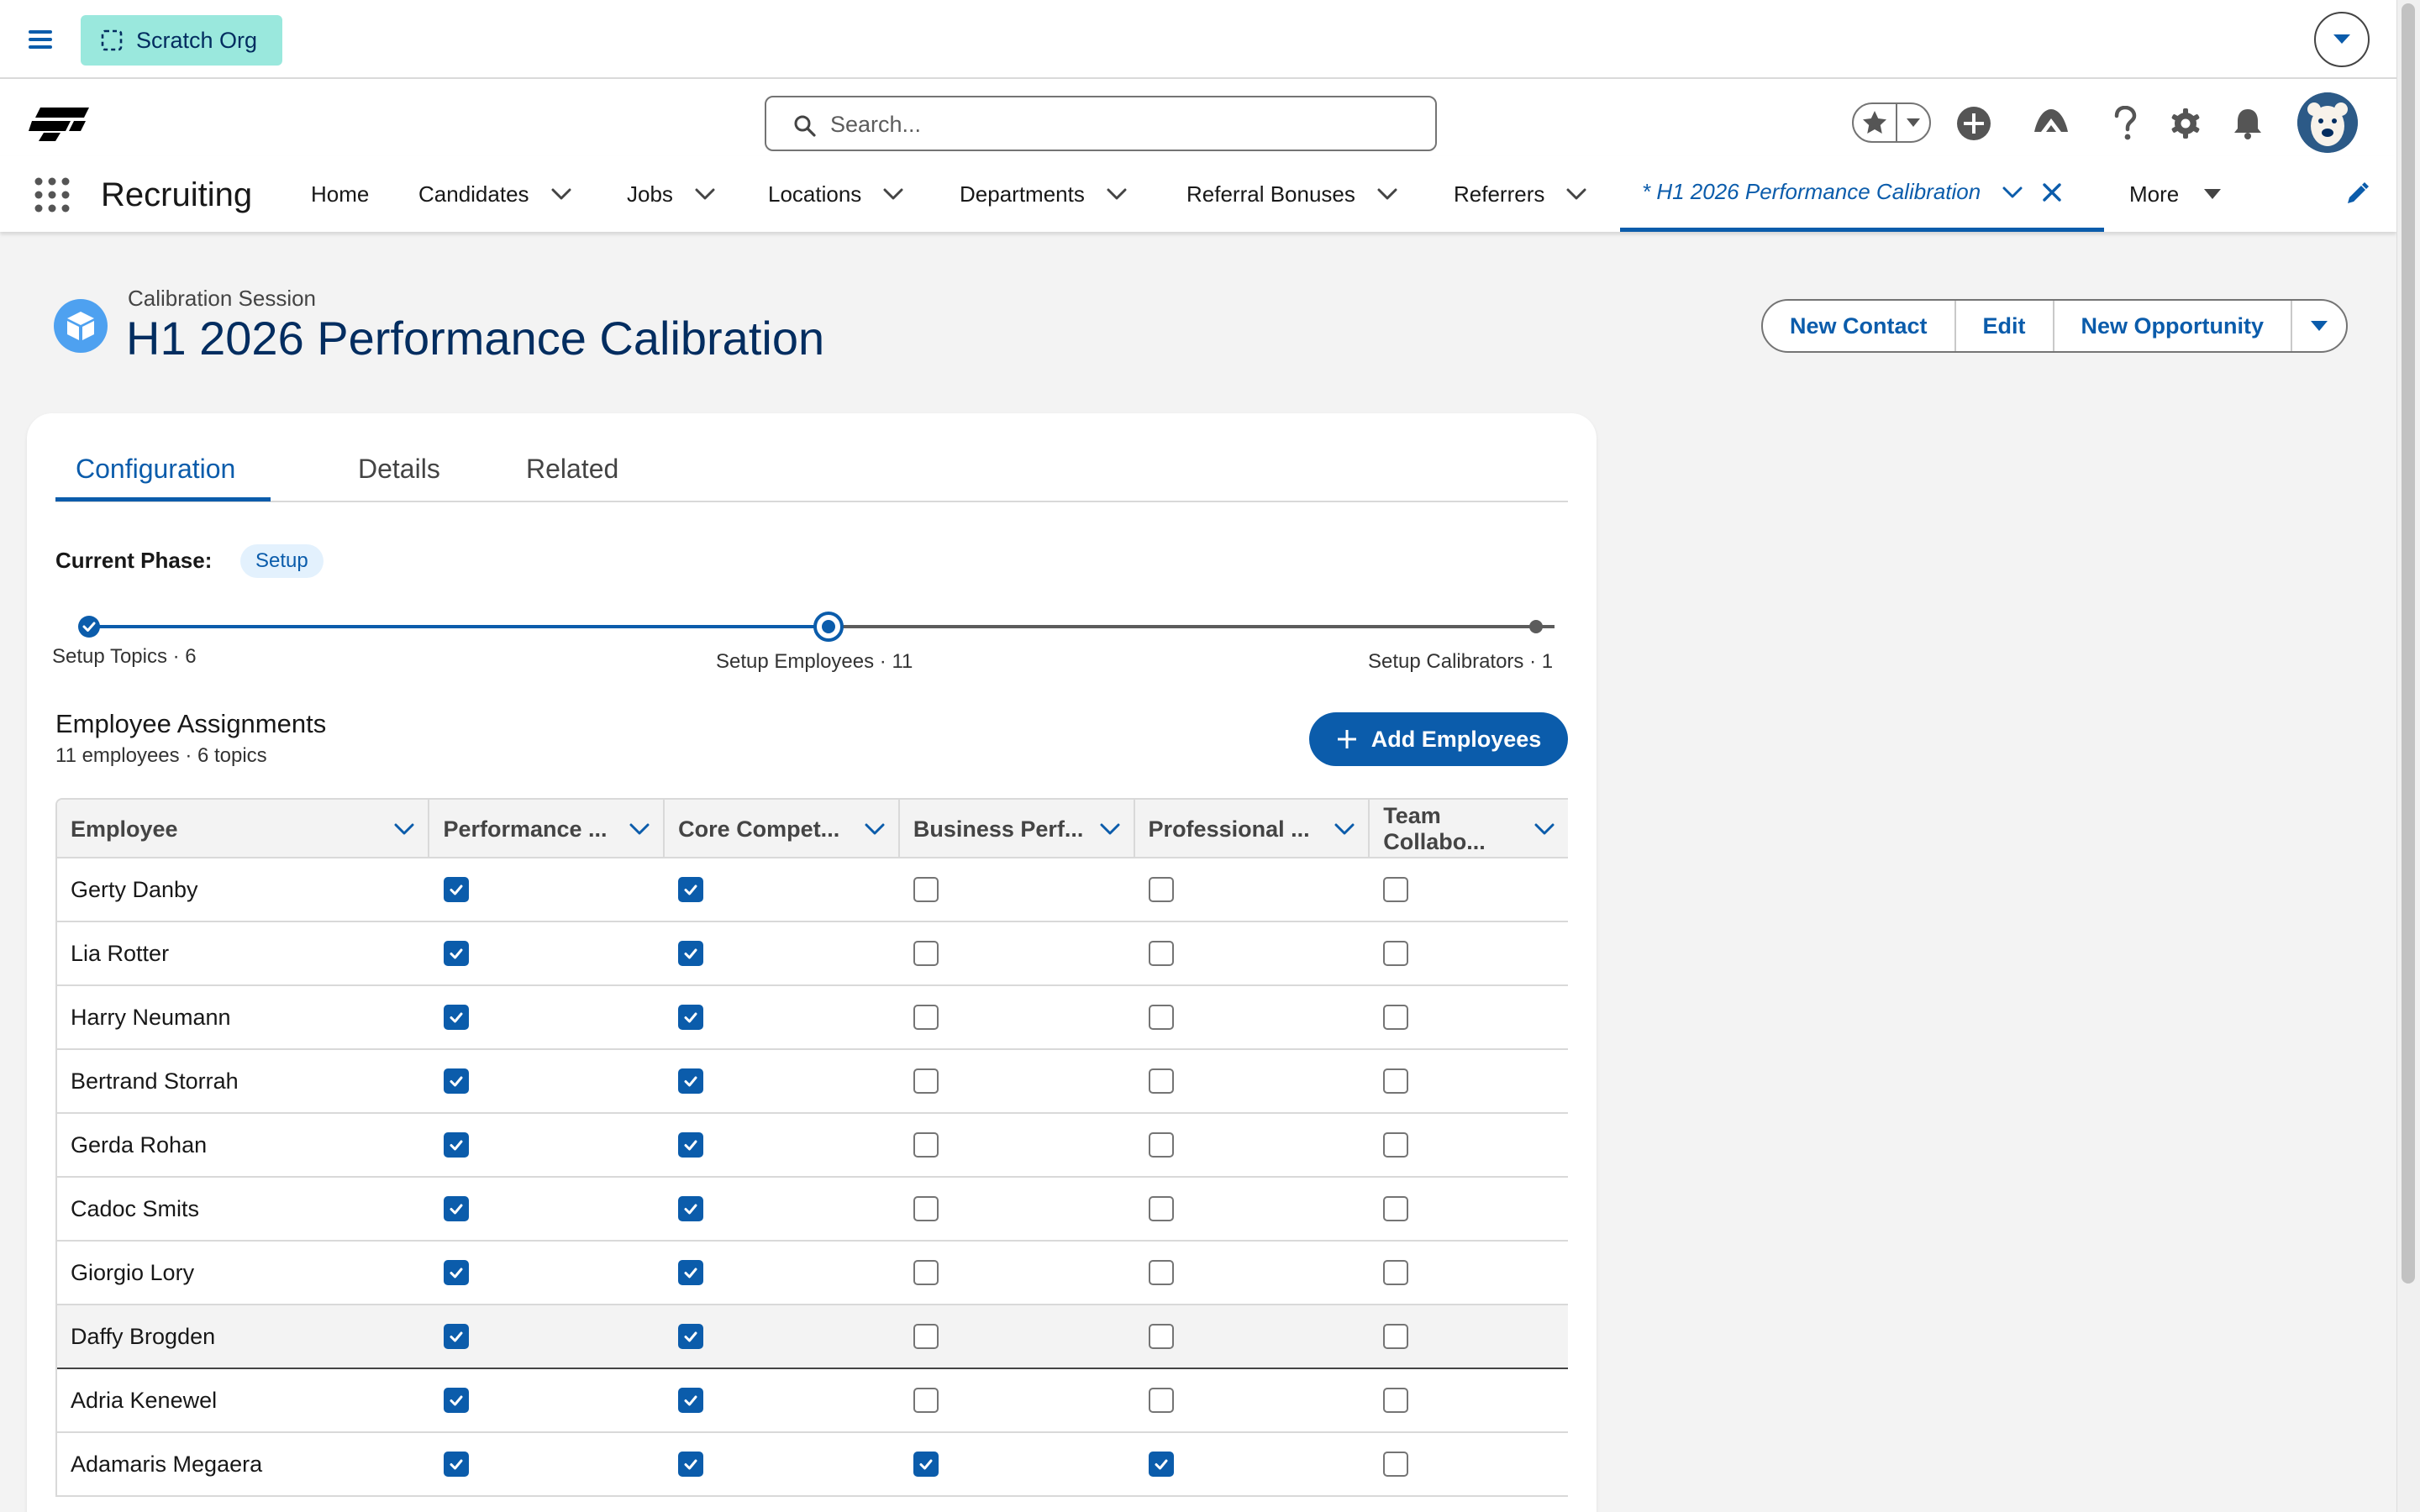 The image size is (2420, 1512). What do you see at coordinates (155, 469) in the screenshot?
I see `tab-configuration: Configuration` at bounding box center [155, 469].